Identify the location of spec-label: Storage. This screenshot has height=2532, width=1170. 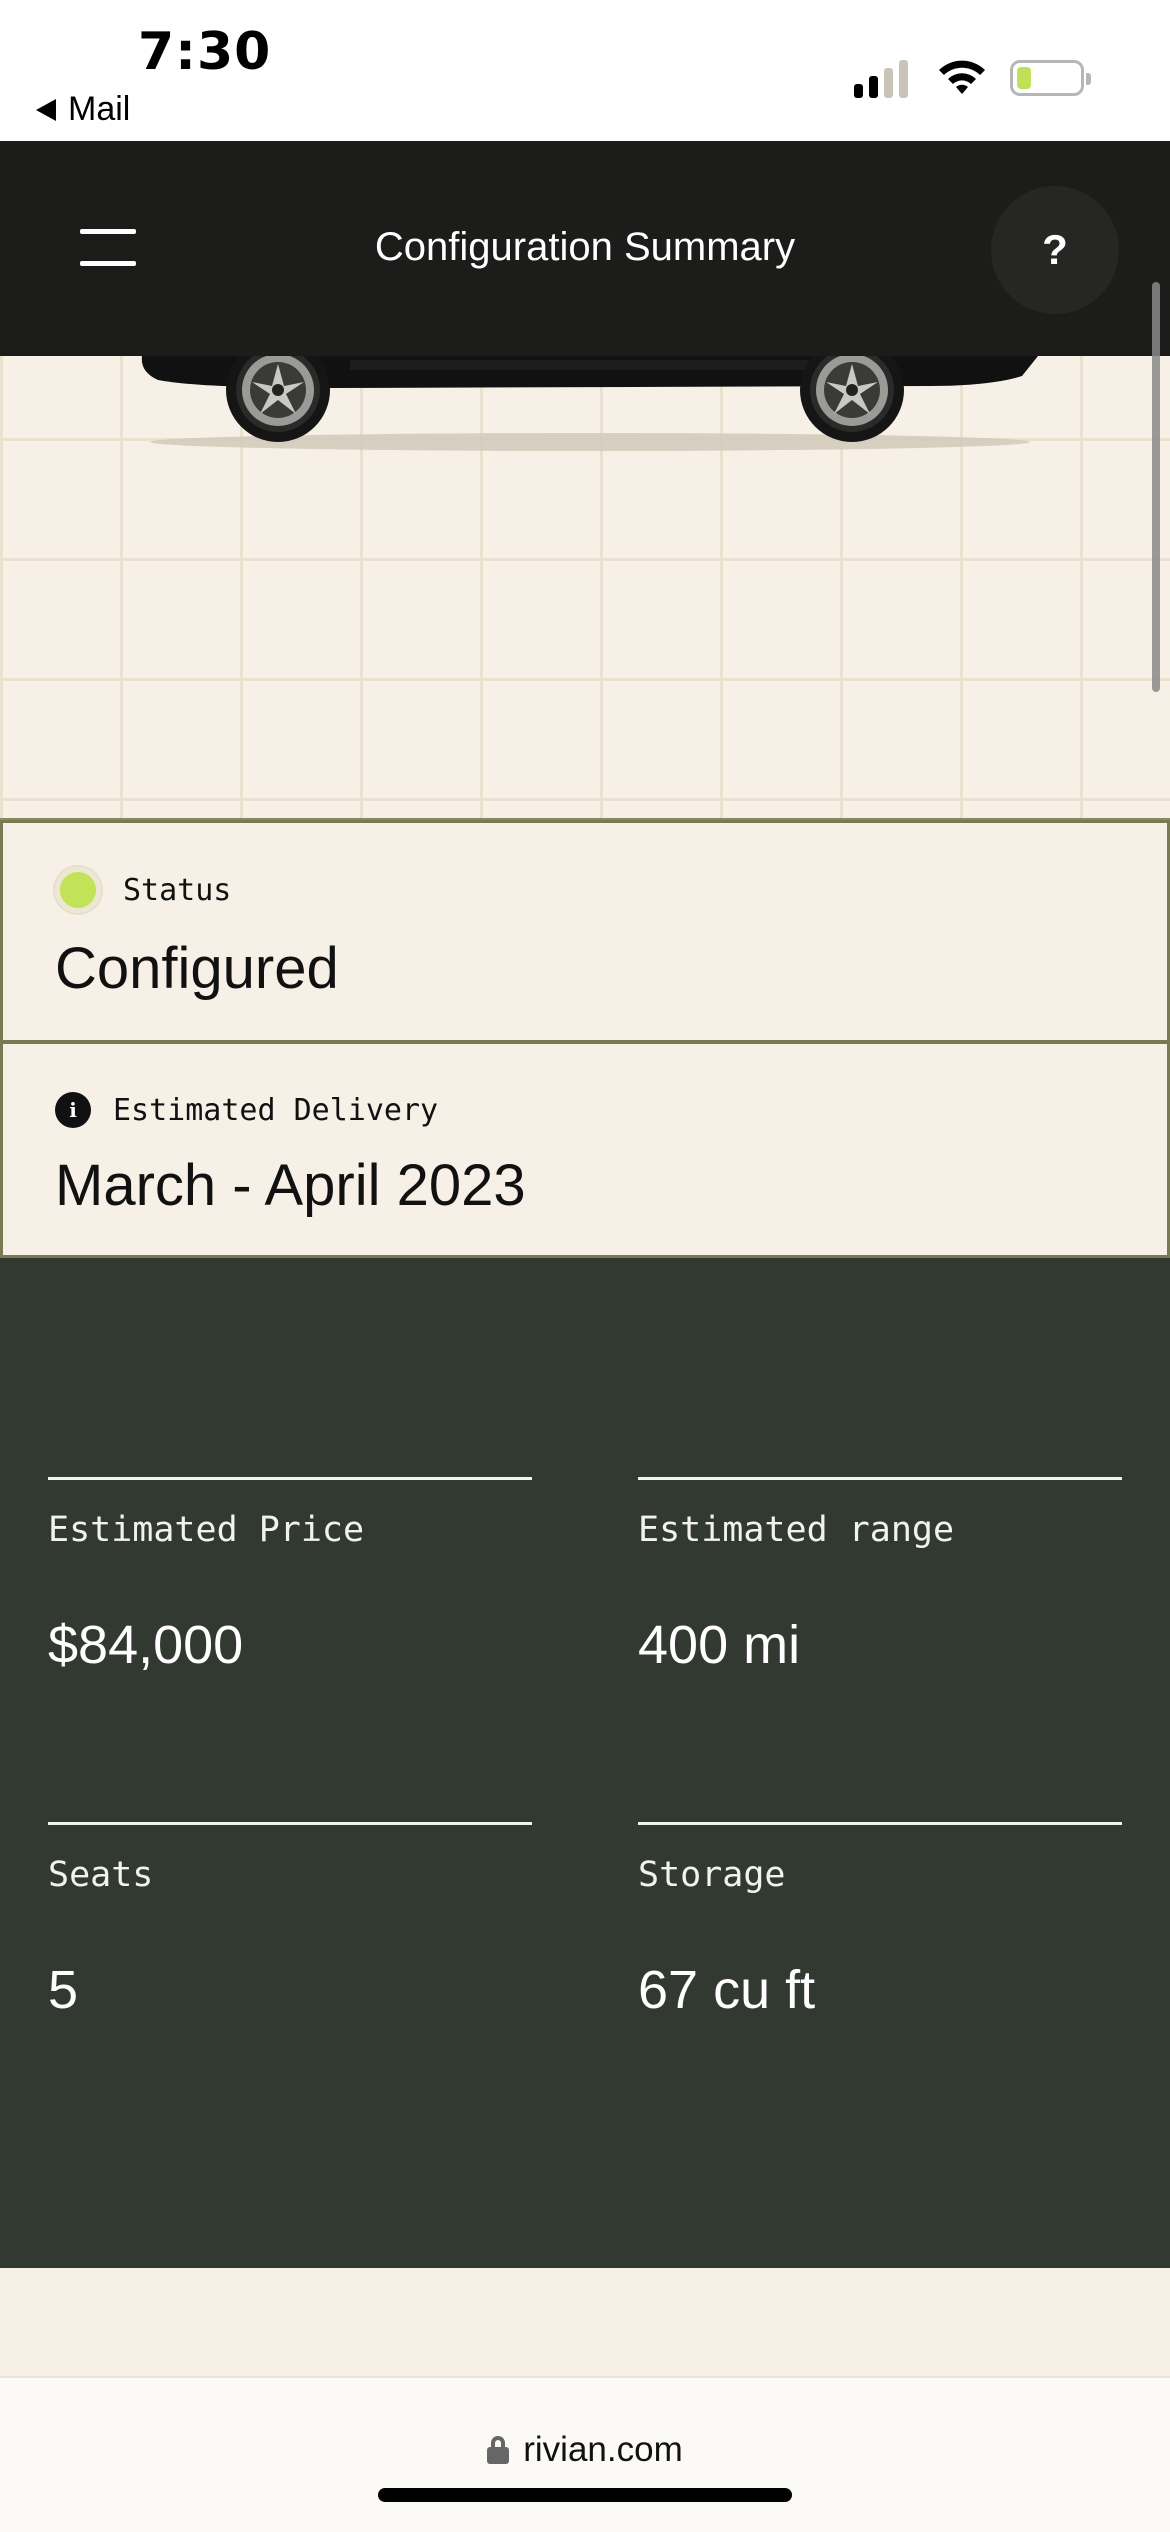
(712, 1875).